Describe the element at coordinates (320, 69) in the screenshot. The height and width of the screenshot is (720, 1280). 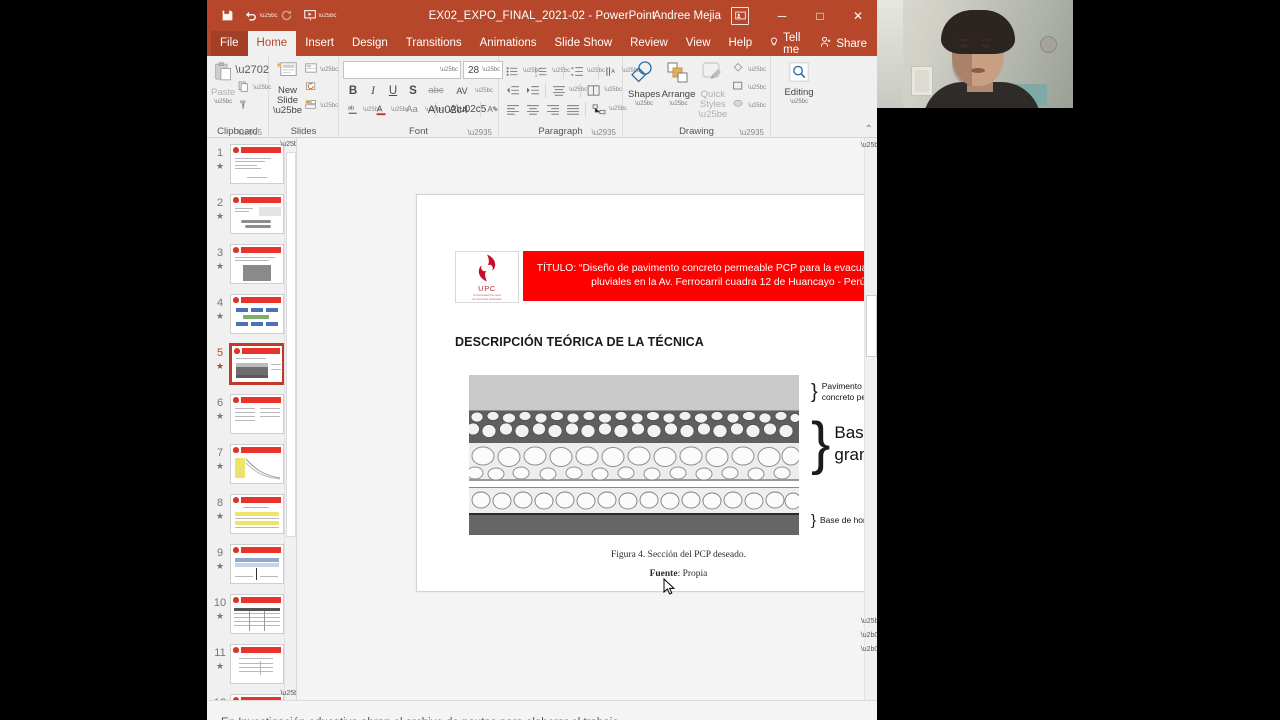
I see `layout-button: \u25bc` at that location.